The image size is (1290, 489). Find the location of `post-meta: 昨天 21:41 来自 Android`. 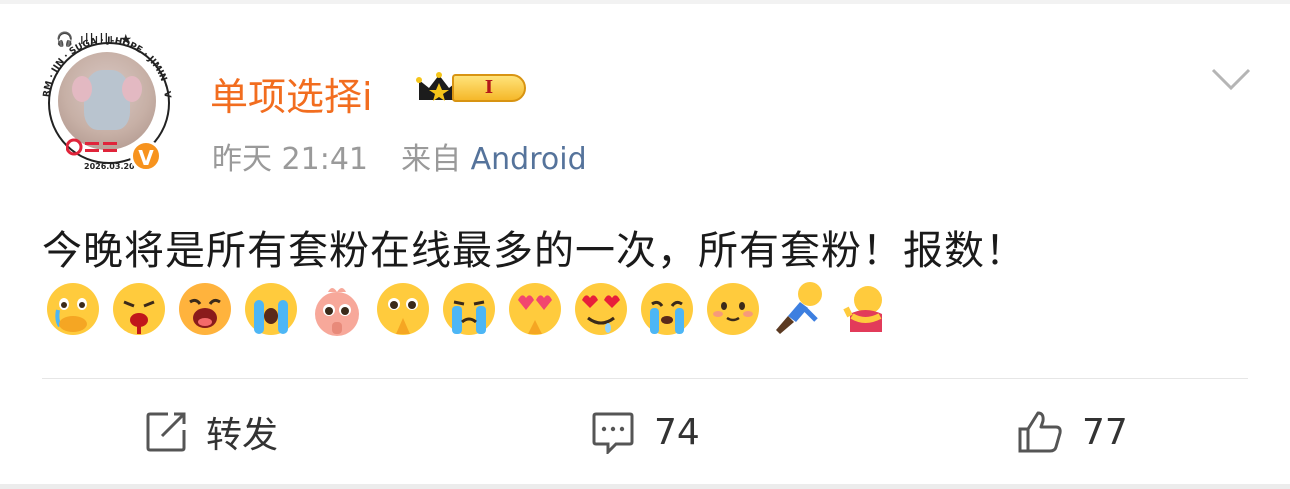

post-meta: 昨天 21:41 来自 Android is located at coordinates (399, 156).